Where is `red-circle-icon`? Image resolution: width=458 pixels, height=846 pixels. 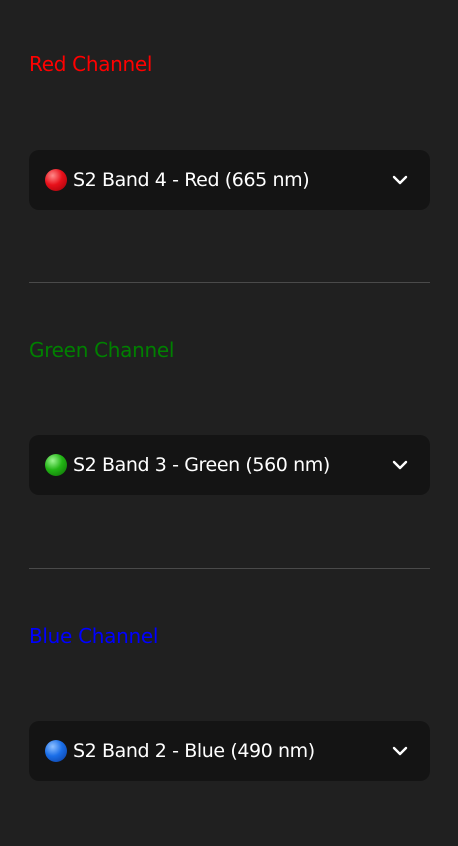
red-circle-icon is located at coordinates (56, 179).